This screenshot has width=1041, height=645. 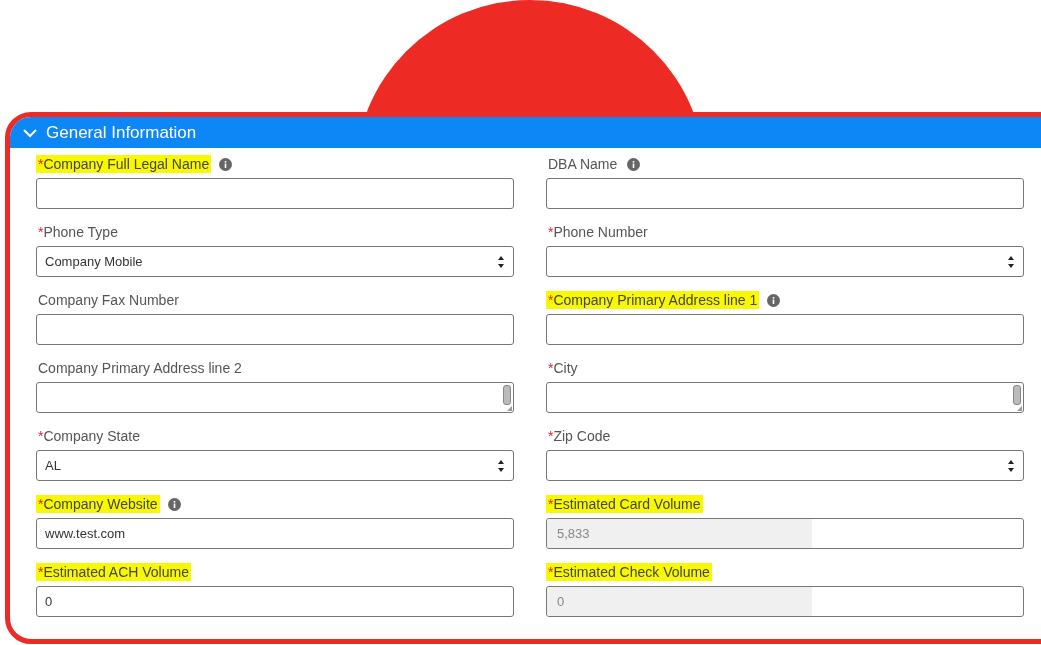 What do you see at coordinates (583, 164) in the screenshot?
I see `field-label: DBA Name` at bounding box center [583, 164].